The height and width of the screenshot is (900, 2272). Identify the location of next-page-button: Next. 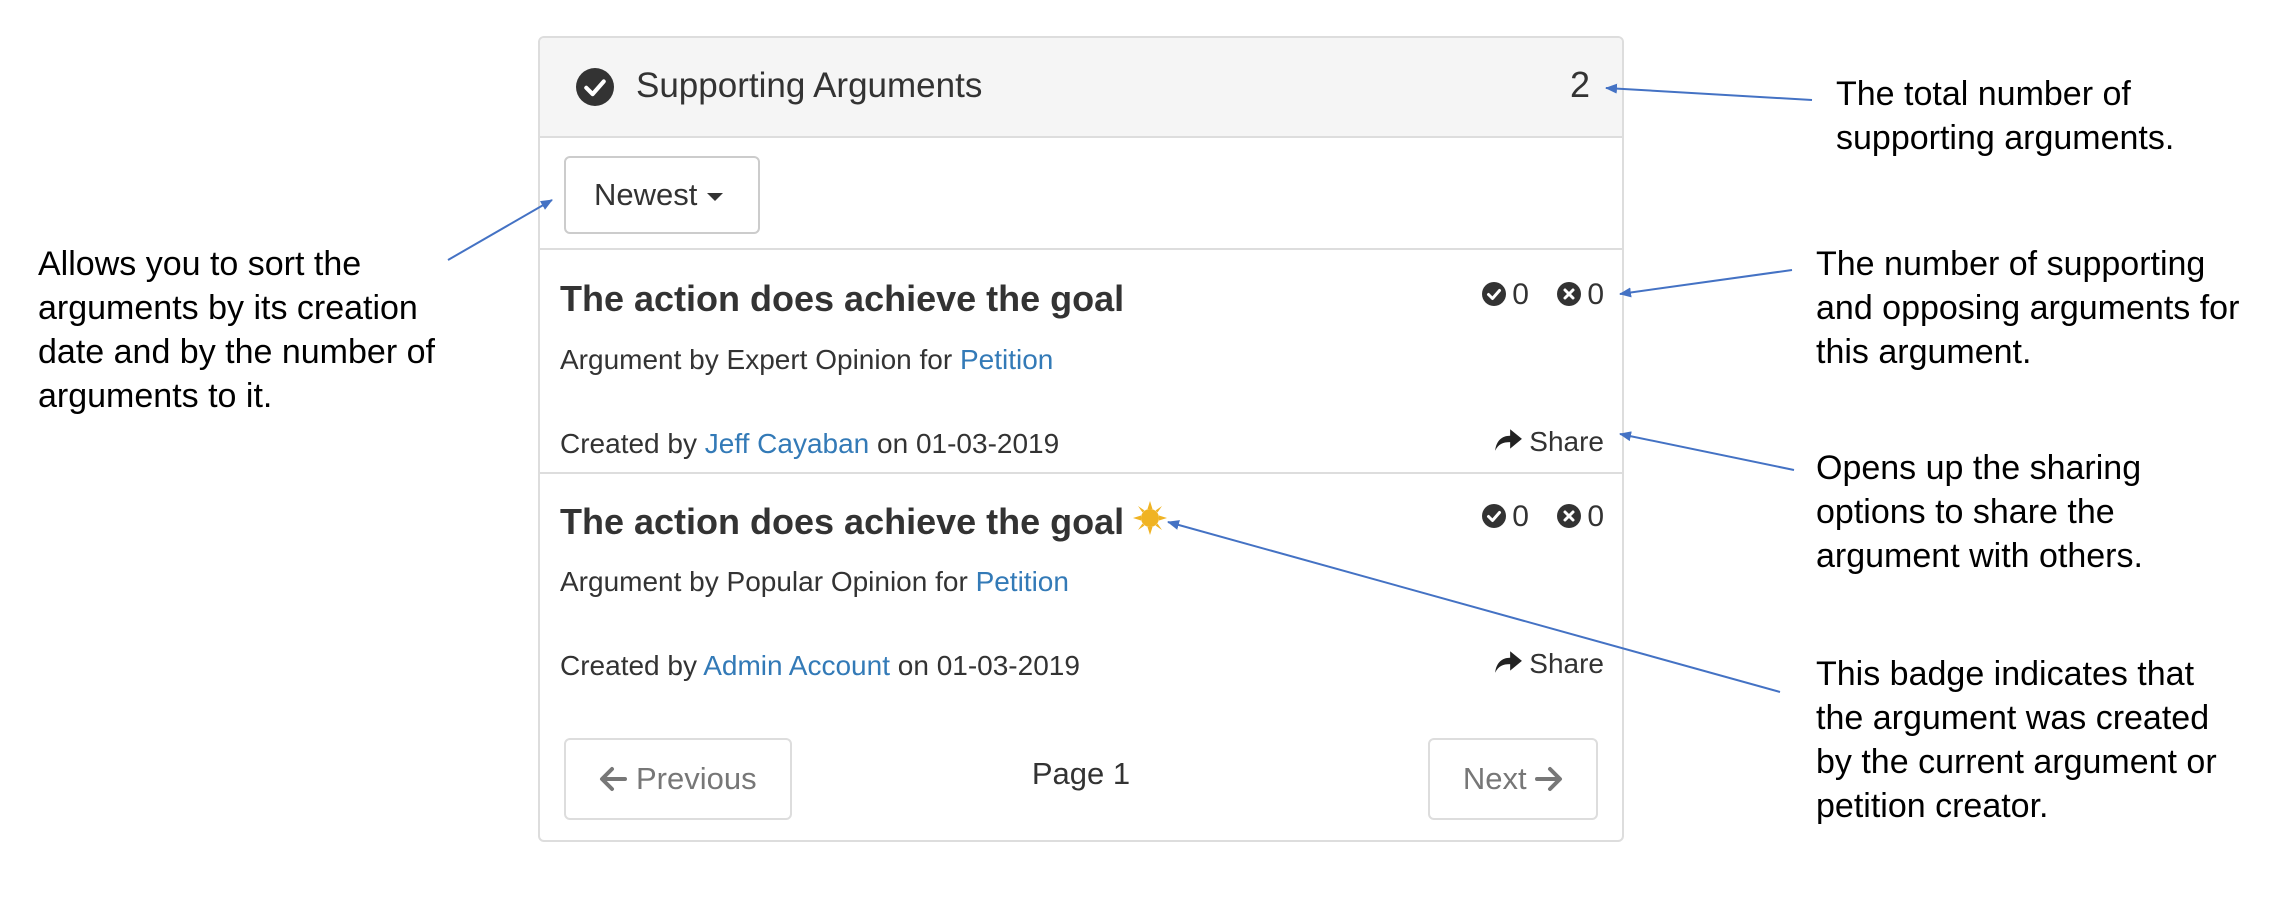
(1513, 779).